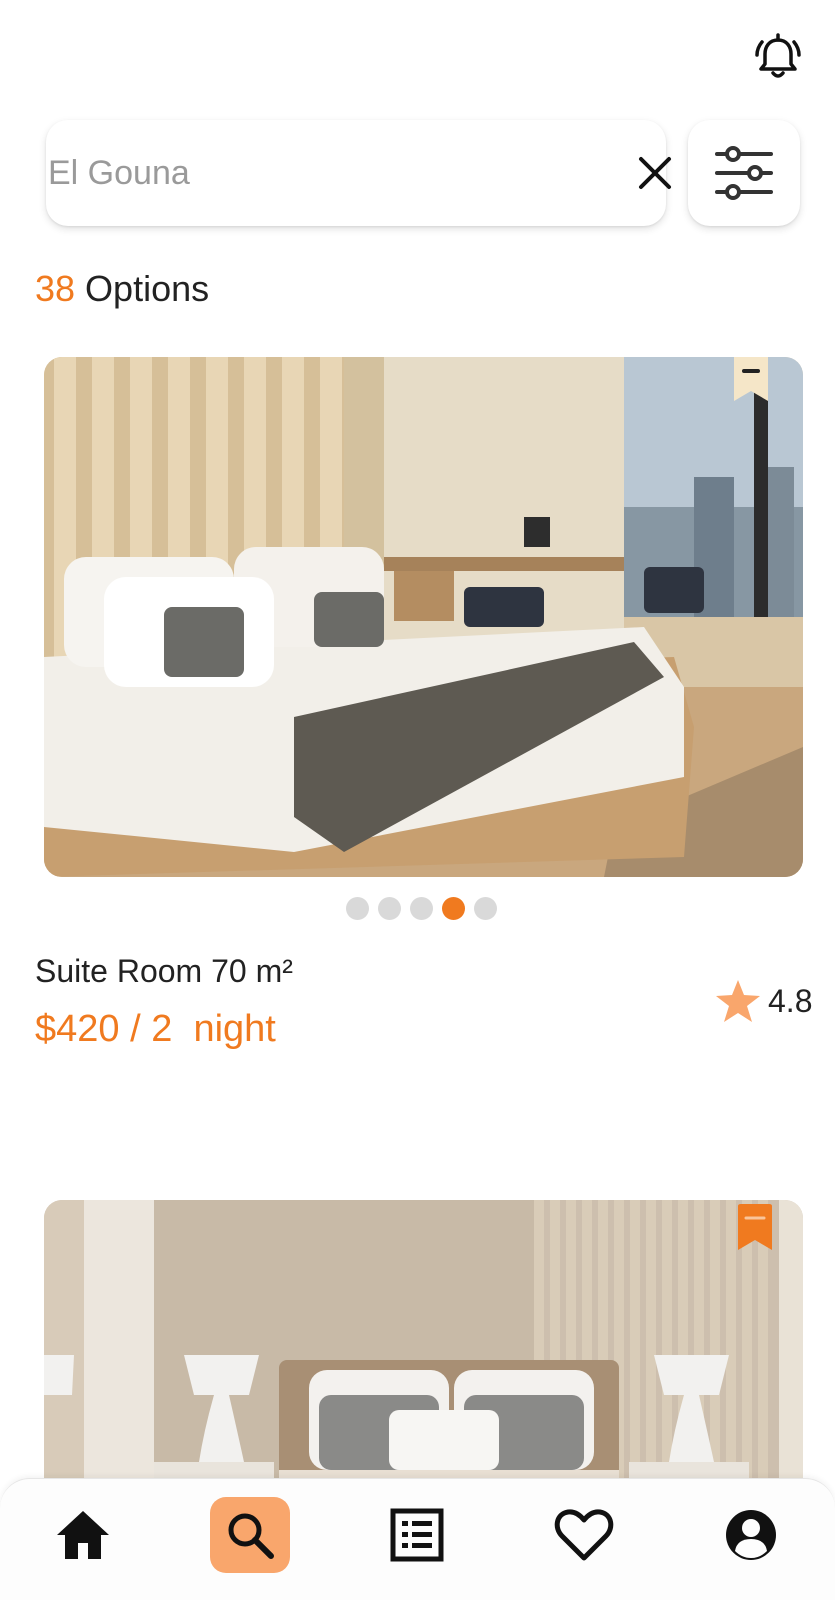 The image size is (835, 1600). I want to click on carousel-dot-active, so click(453, 908).